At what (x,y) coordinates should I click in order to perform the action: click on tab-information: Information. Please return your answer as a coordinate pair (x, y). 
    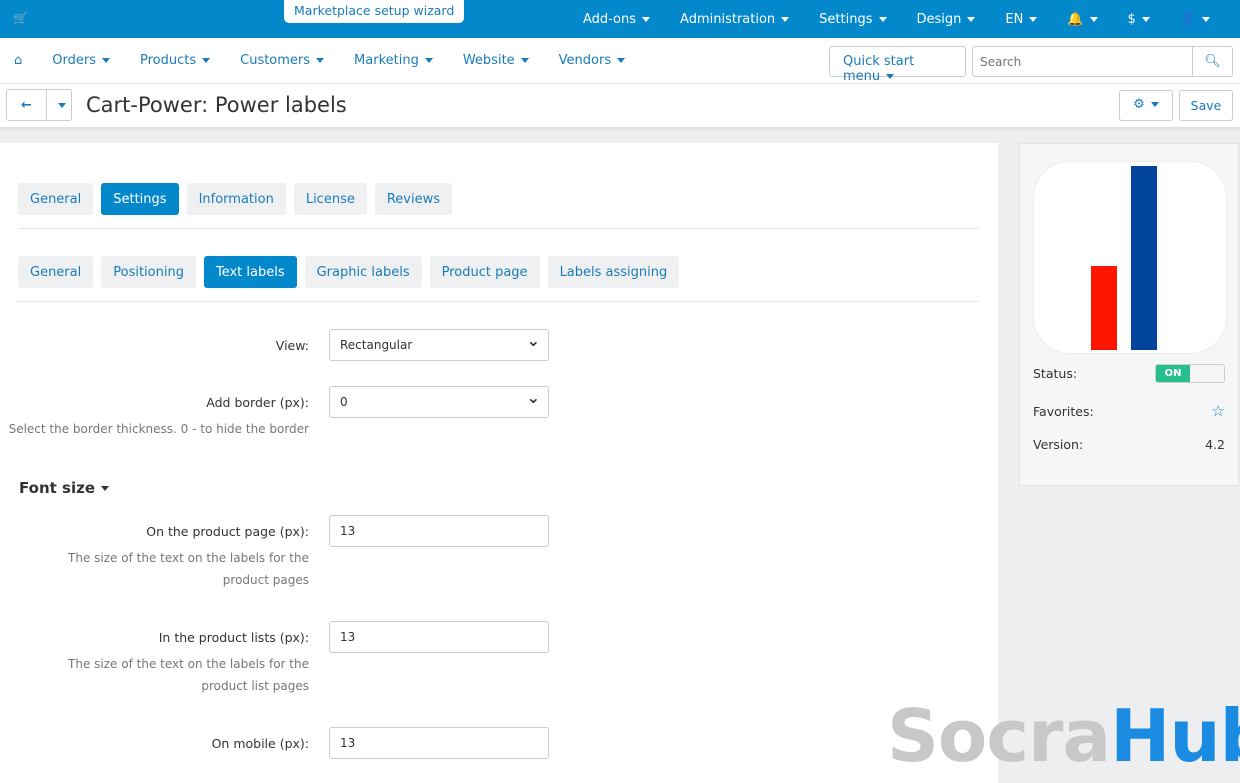
    Looking at the image, I should click on (236, 199).